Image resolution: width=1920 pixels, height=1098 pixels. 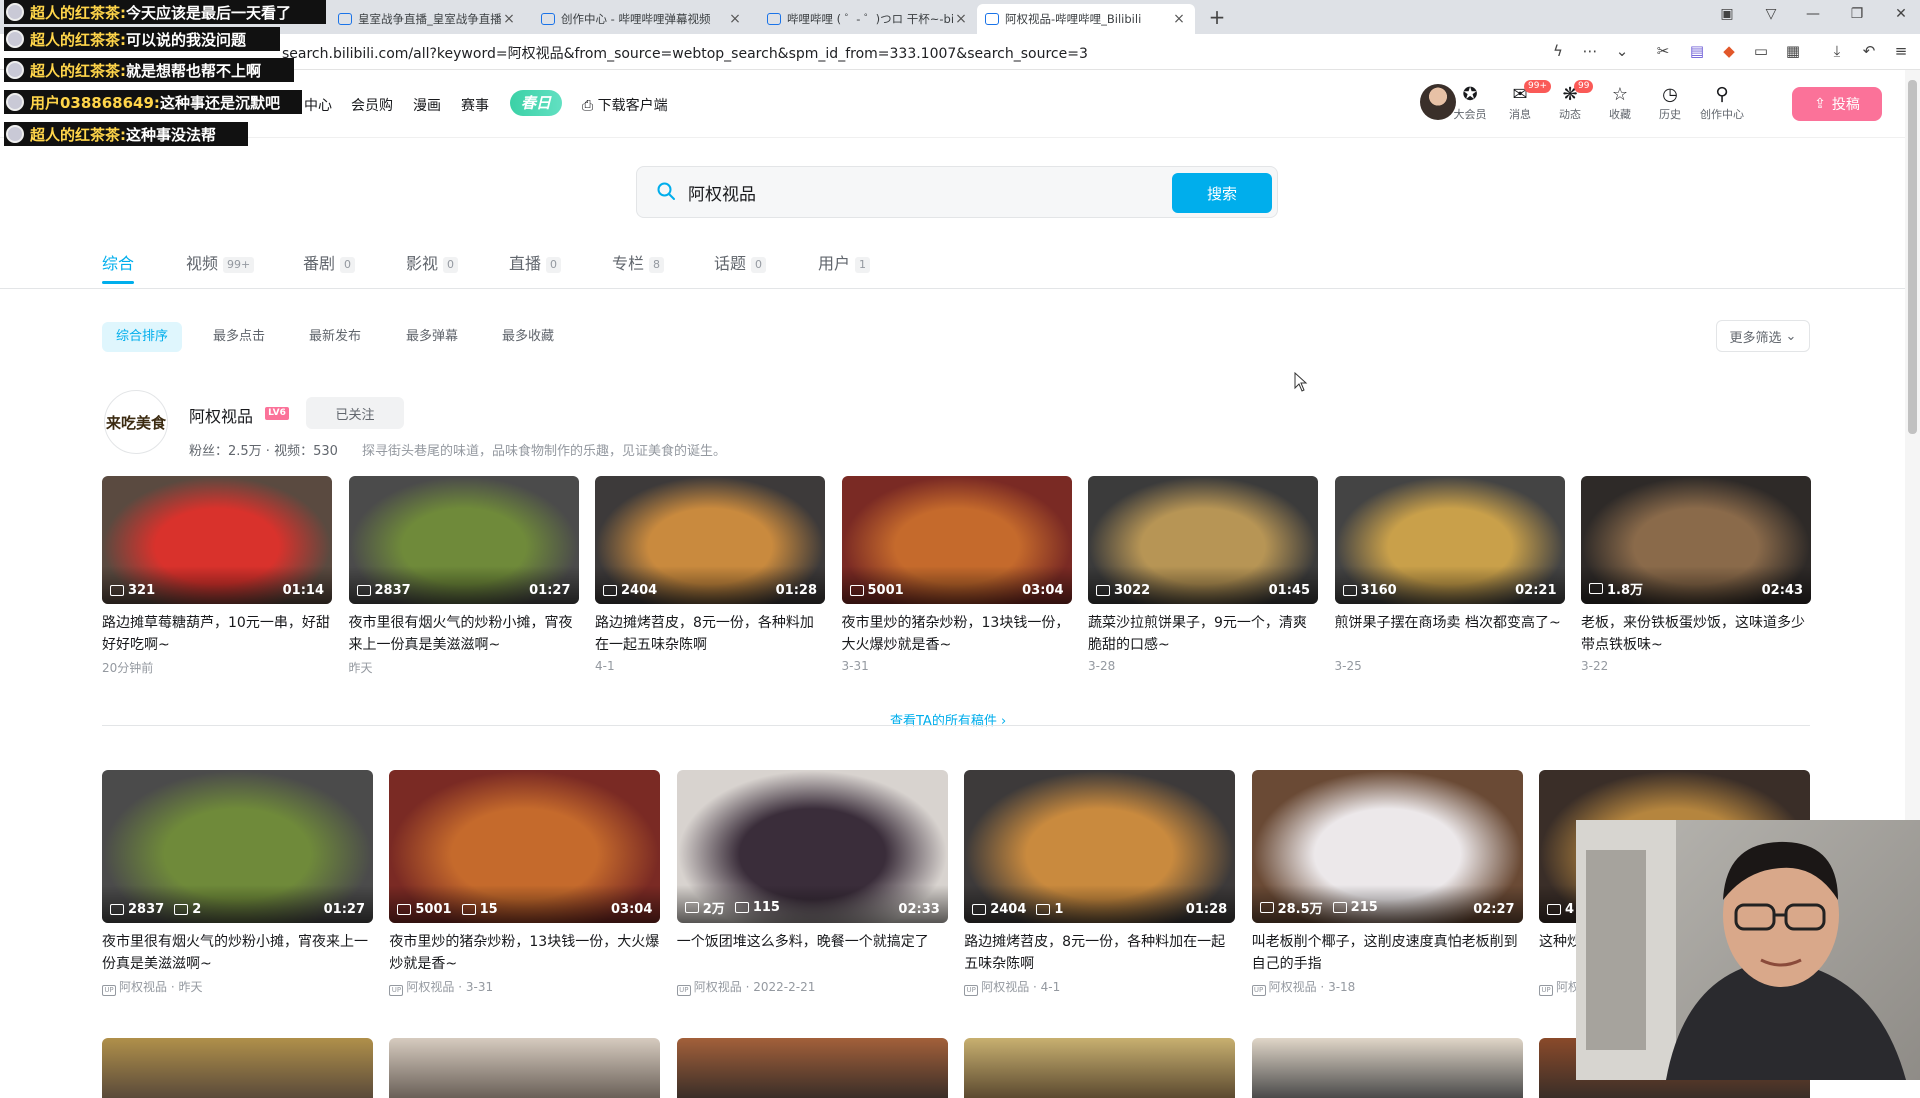 I want to click on more-filter-button: 更多筛选 ⌄, so click(x=1763, y=336).